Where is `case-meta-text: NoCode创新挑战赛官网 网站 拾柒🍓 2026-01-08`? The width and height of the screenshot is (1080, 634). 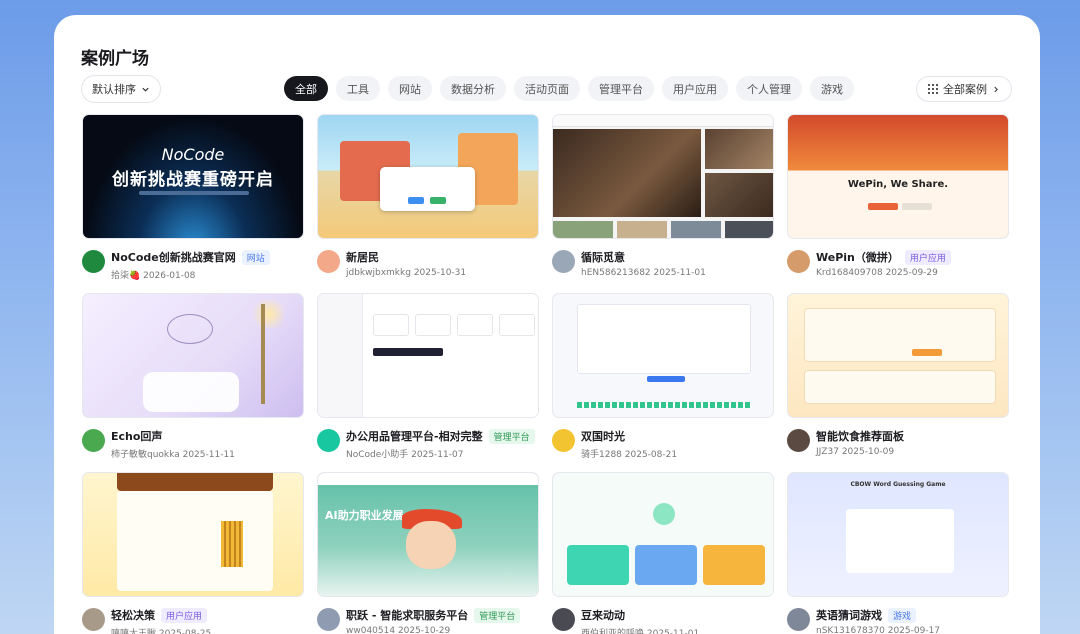
case-meta-text: NoCode创新挑战赛官网 网站 拾柒🍓 2026-01-08 is located at coordinates (190, 265).